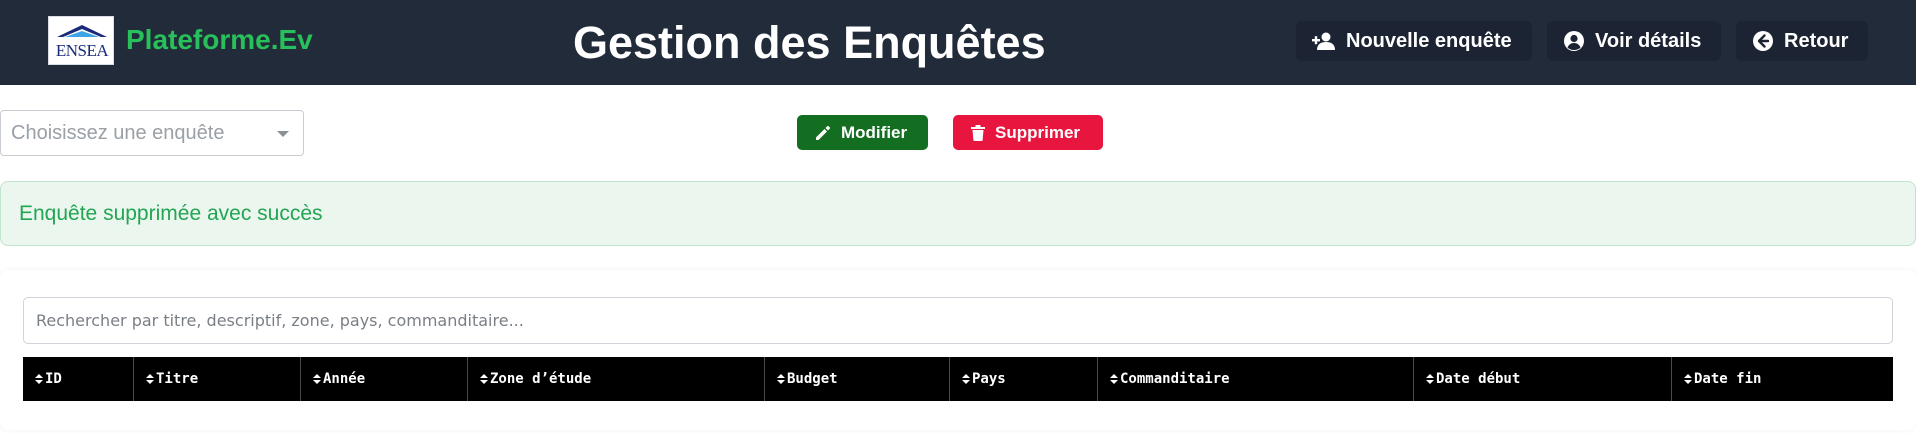 This screenshot has height=446, width=1916. What do you see at coordinates (1763, 41) in the screenshot?
I see `arrow-left-circle-icon` at bounding box center [1763, 41].